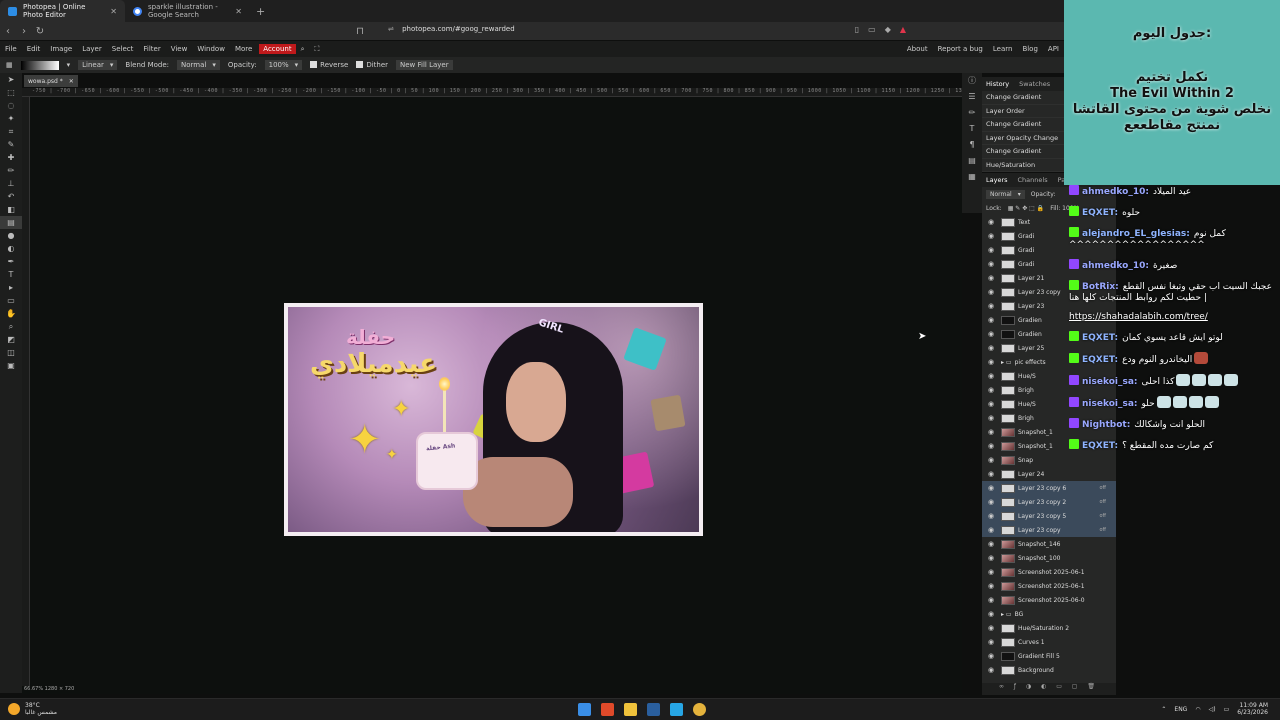 This screenshot has width=1280, height=720. What do you see at coordinates (1100, 287) in the screenshot?
I see `chat-username: BotRix:` at bounding box center [1100, 287].